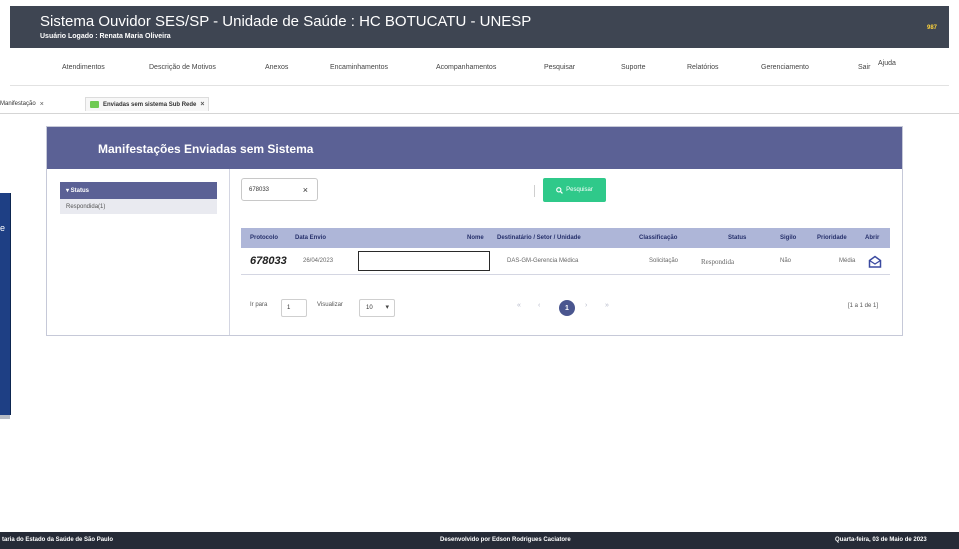 This screenshot has height=549, width=959. What do you see at coordinates (330, 305) in the screenshot?
I see `page-size-label: Visualizar` at bounding box center [330, 305].